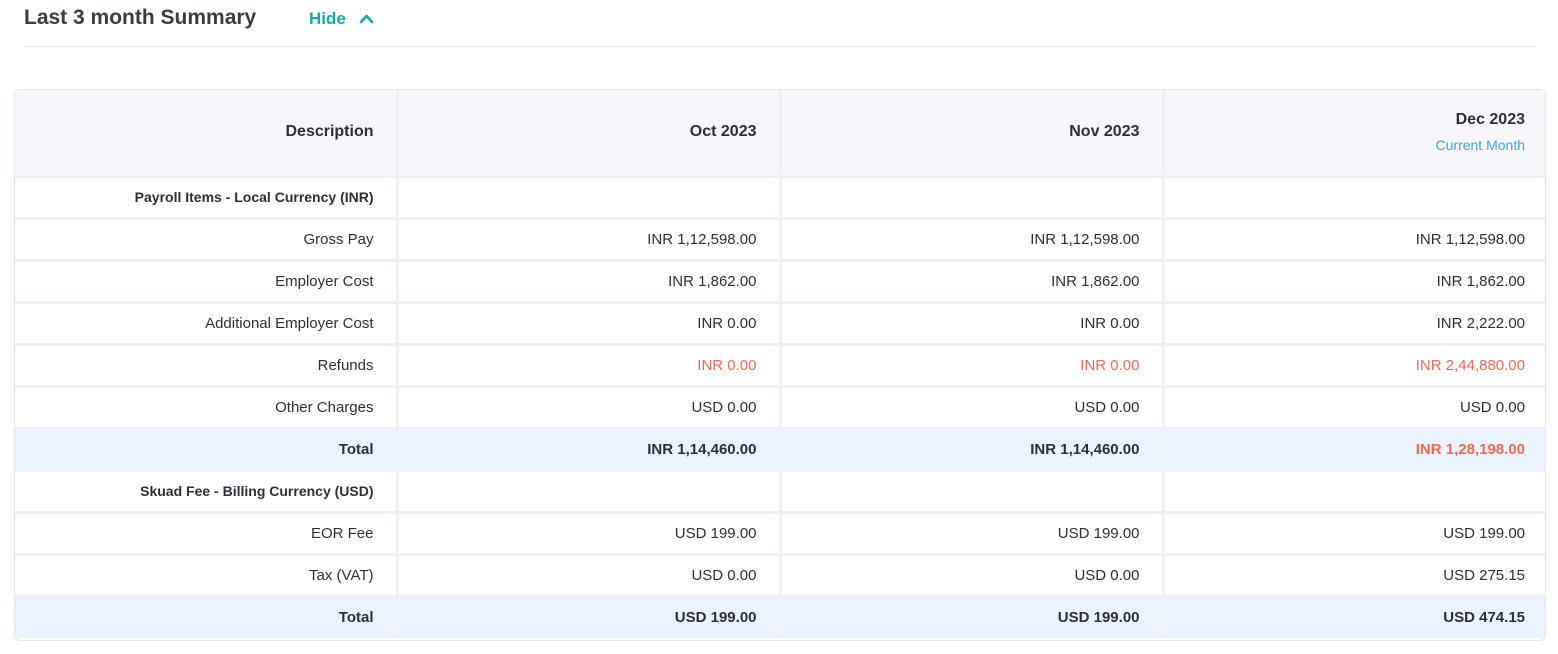  Describe the element at coordinates (207, 534) in the screenshot. I see `row-label: EOR Fee` at that location.